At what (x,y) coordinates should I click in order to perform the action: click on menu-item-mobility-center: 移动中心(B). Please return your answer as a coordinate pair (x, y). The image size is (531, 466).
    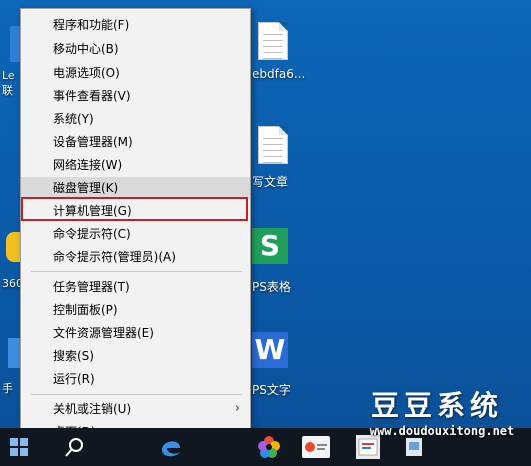
    Looking at the image, I should click on (135, 49).